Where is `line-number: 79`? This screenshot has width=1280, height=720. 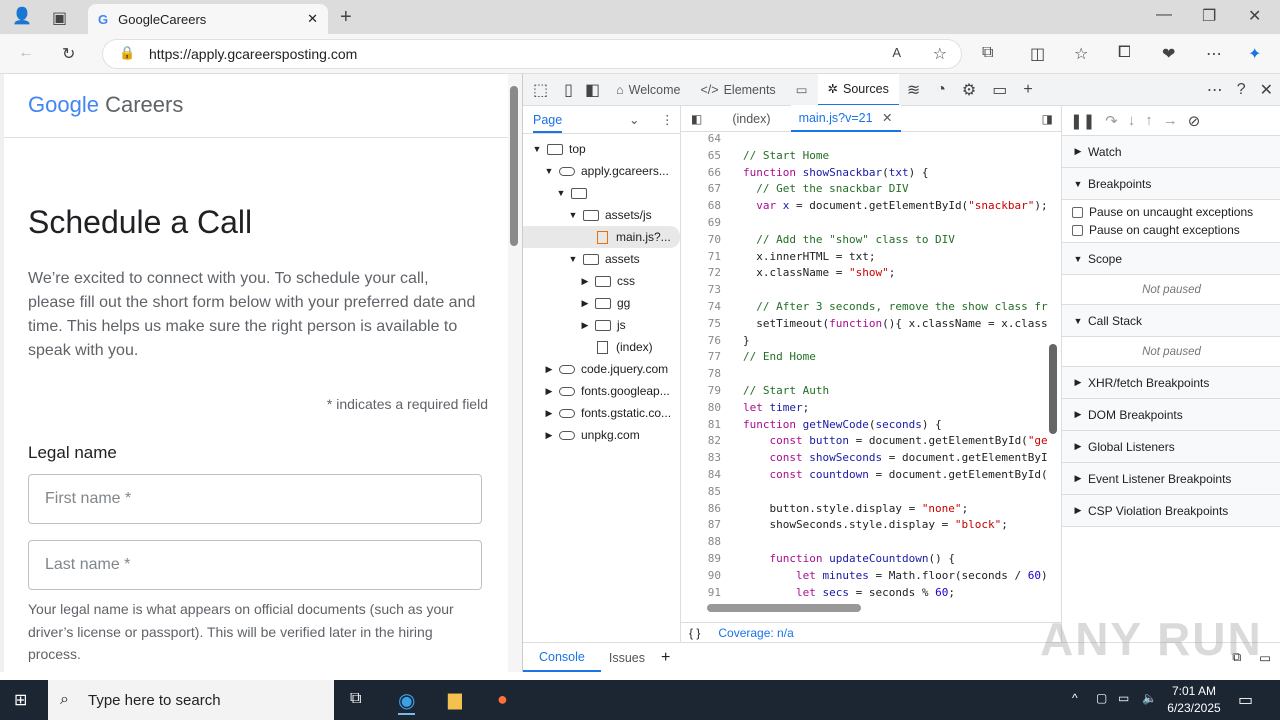 line-number: 79 is located at coordinates (701, 392).